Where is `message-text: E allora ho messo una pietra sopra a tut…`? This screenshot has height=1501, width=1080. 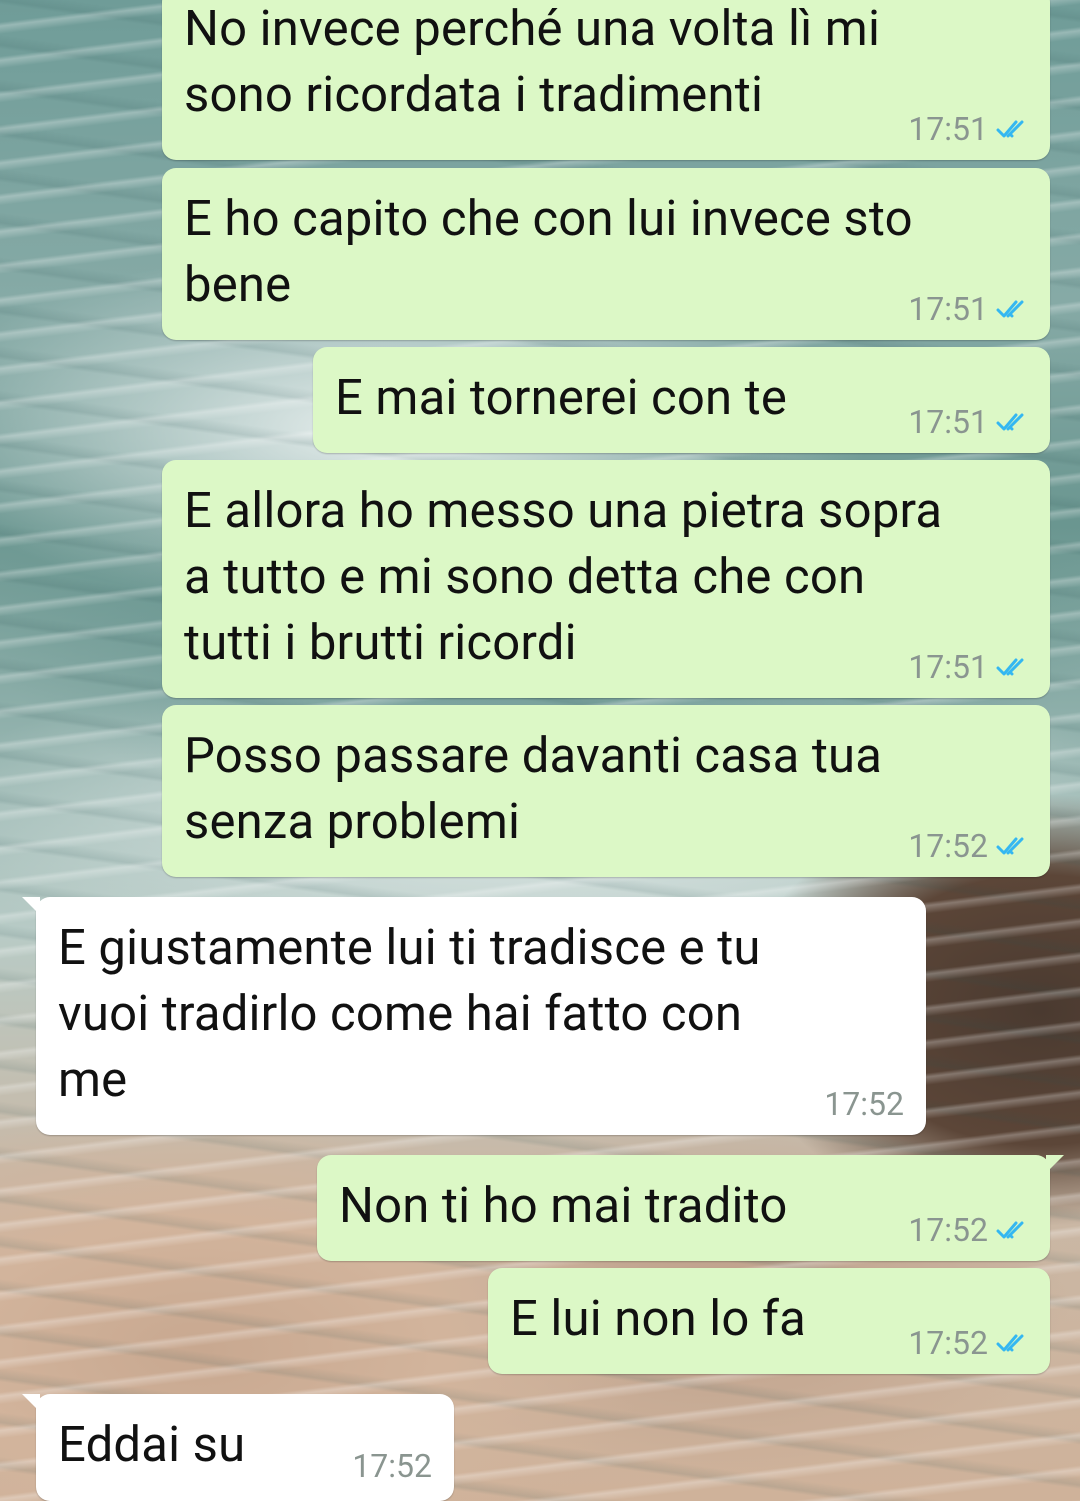 message-text: E allora ho messo una pietra sopra a tut… is located at coordinates (563, 576).